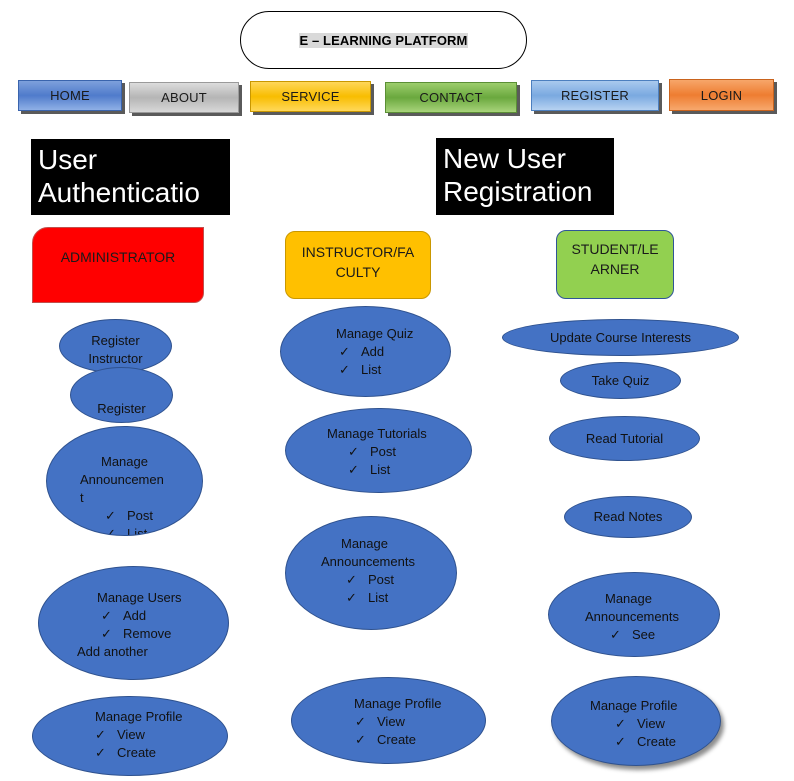  Describe the element at coordinates (137, 531) in the screenshot. I see `admin-announcements-item-list: List` at that location.